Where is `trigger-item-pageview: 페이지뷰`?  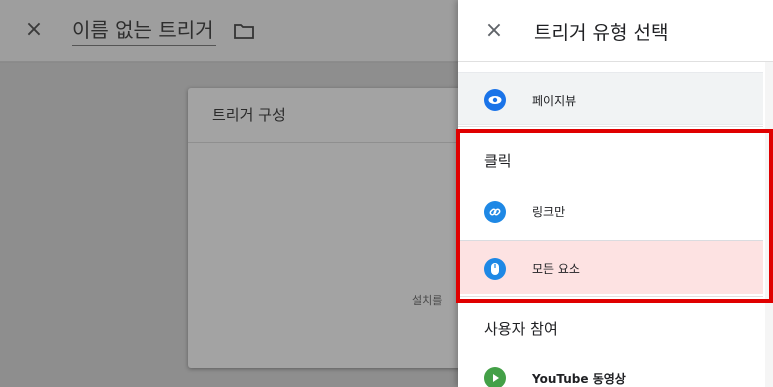
trigger-item-pageview: 페이지뷰 is located at coordinates (610, 98).